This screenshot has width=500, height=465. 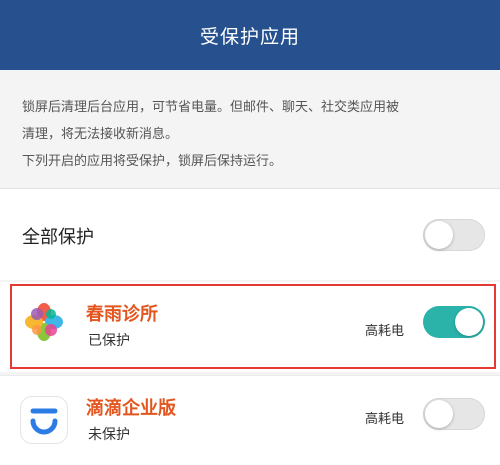 I want to click on description-line: 清理，将无法接收新消息。, so click(x=100, y=134).